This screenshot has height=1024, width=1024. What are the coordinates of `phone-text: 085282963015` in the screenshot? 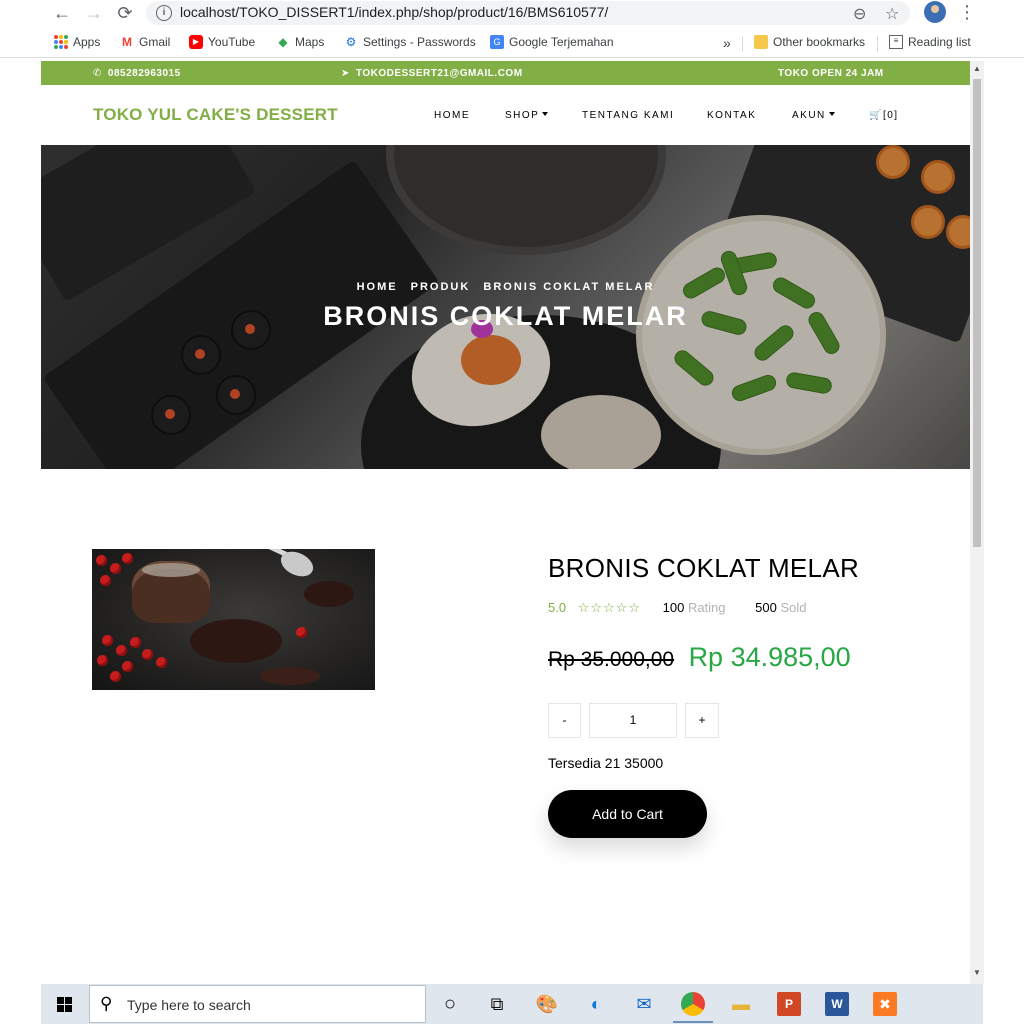 It's located at (144, 73).